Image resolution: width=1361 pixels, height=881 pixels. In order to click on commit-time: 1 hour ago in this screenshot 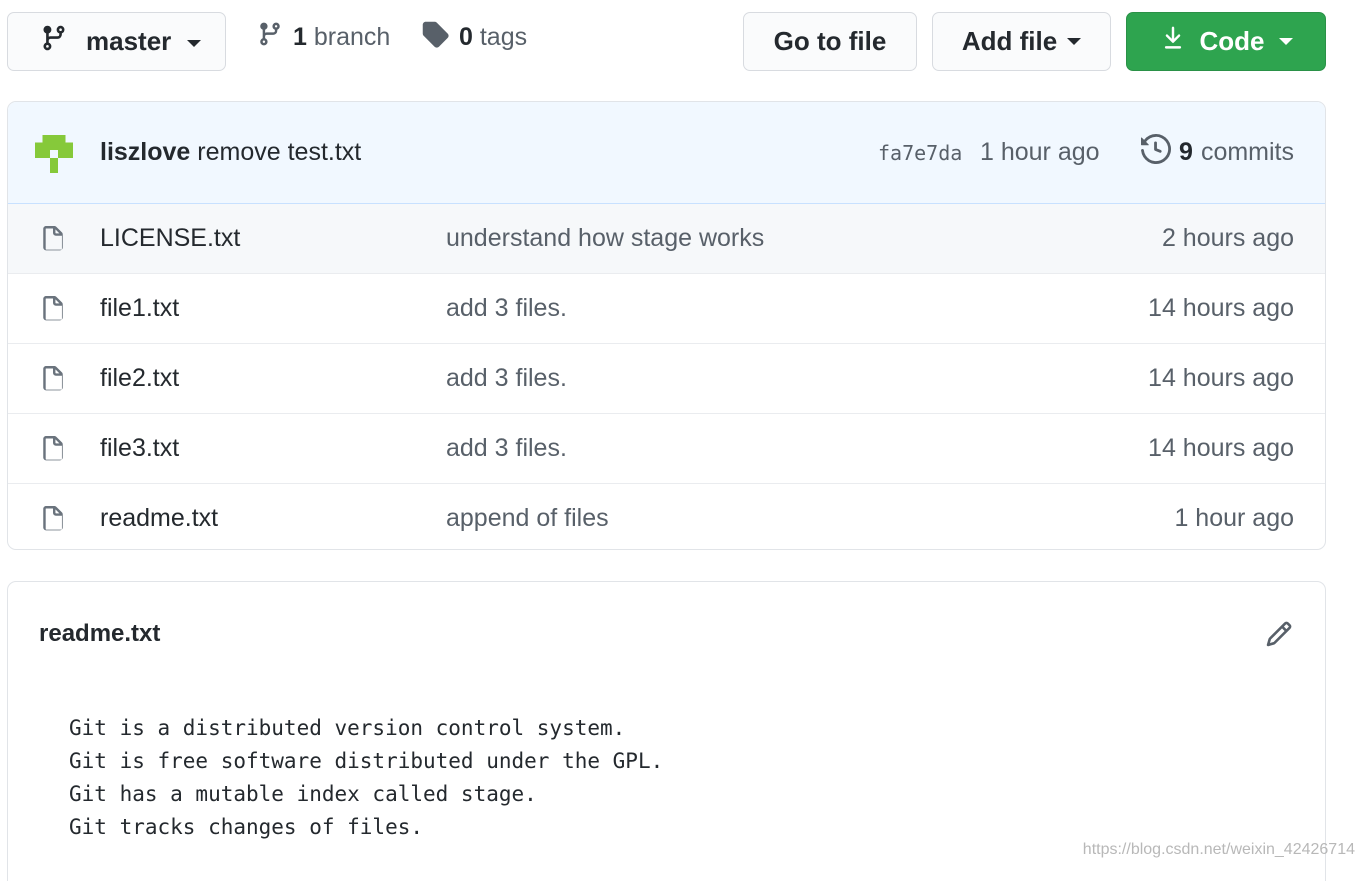, I will do `click(1040, 152)`.